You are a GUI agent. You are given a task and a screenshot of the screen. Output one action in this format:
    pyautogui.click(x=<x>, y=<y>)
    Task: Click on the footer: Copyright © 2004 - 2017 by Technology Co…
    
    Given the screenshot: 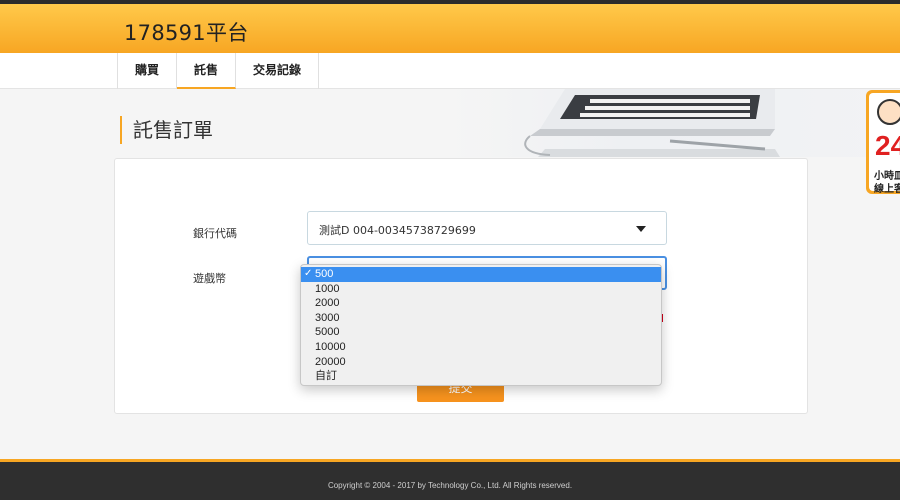 What is the action you would take?
    pyautogui.click(x=450, y=479)
    